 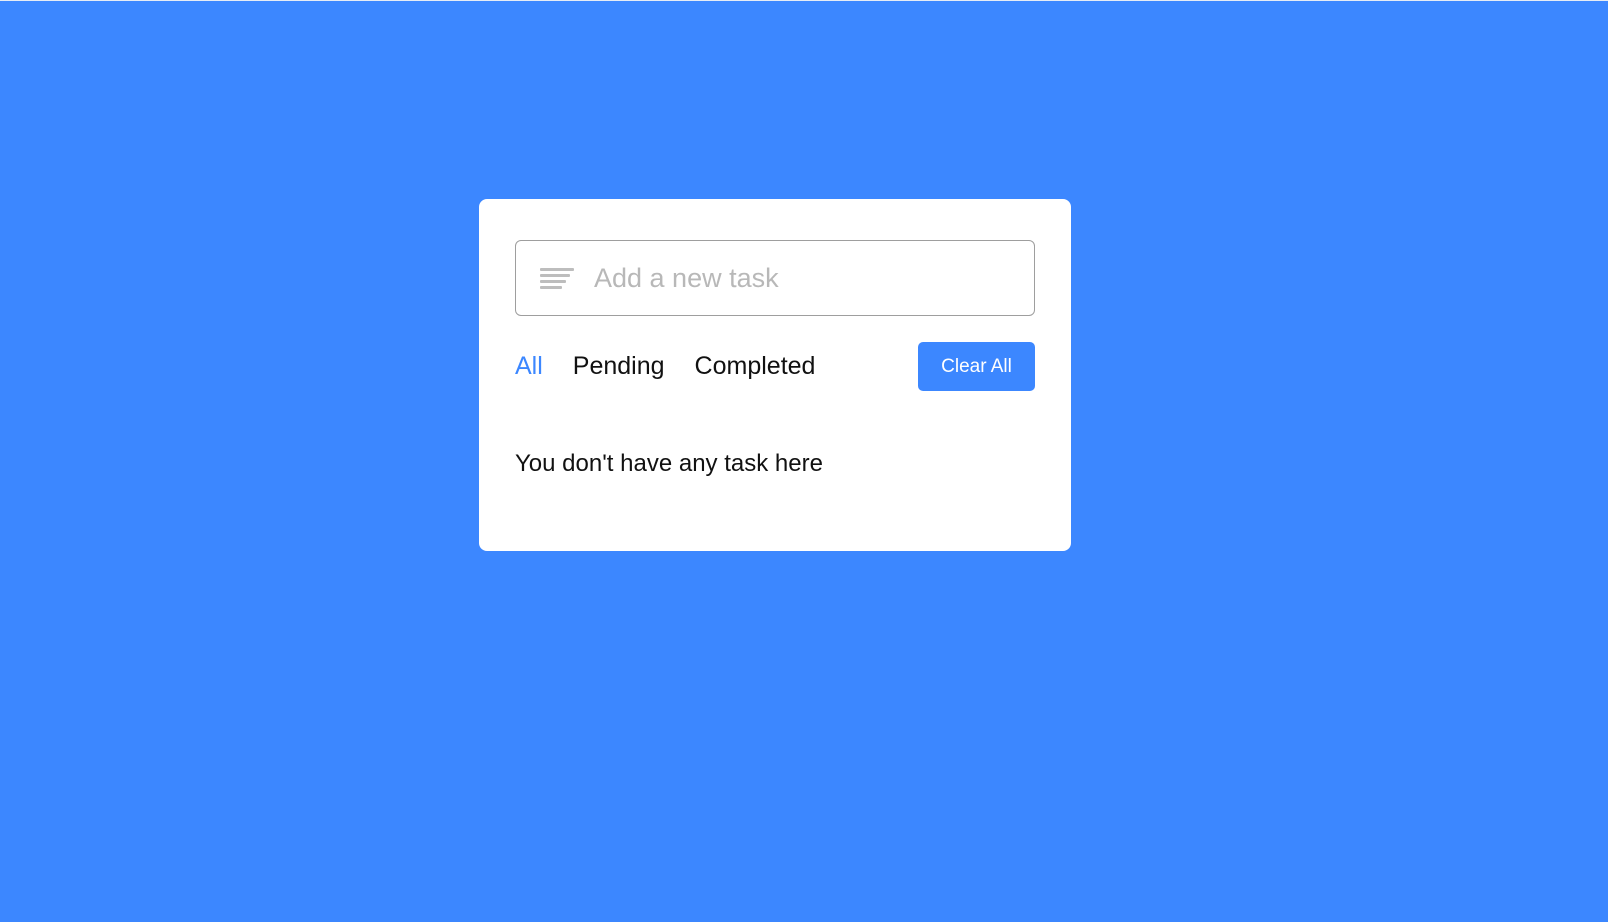 I want to click on tab-pending: Pending, so click(x=619, y=366).